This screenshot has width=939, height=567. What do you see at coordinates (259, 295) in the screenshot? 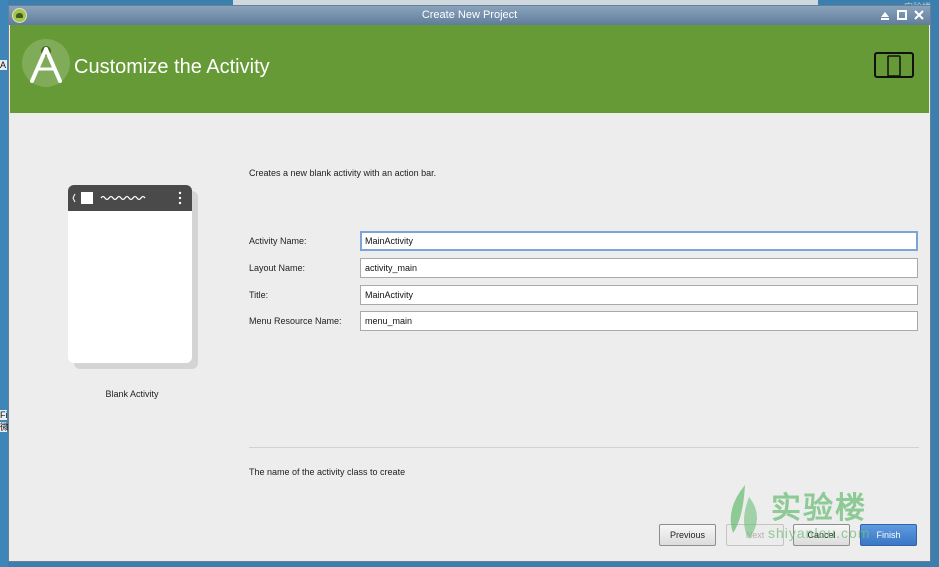
I see `title-label: Title:` at bounding box center [259, 295].